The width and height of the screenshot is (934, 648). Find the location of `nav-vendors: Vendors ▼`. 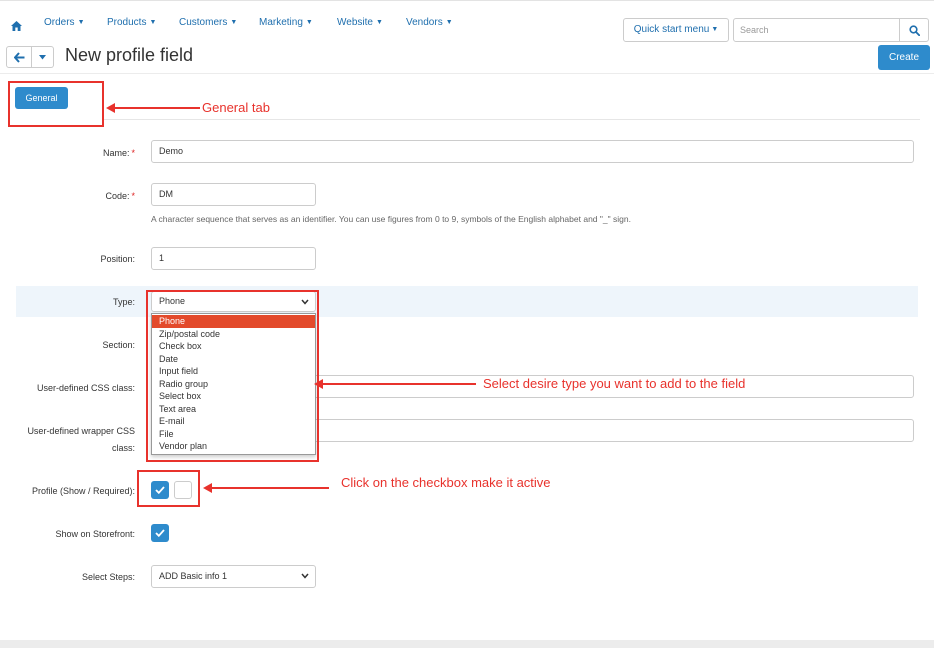

nav-vendors: Vendors ▼ is located at coordinates (429, 22).